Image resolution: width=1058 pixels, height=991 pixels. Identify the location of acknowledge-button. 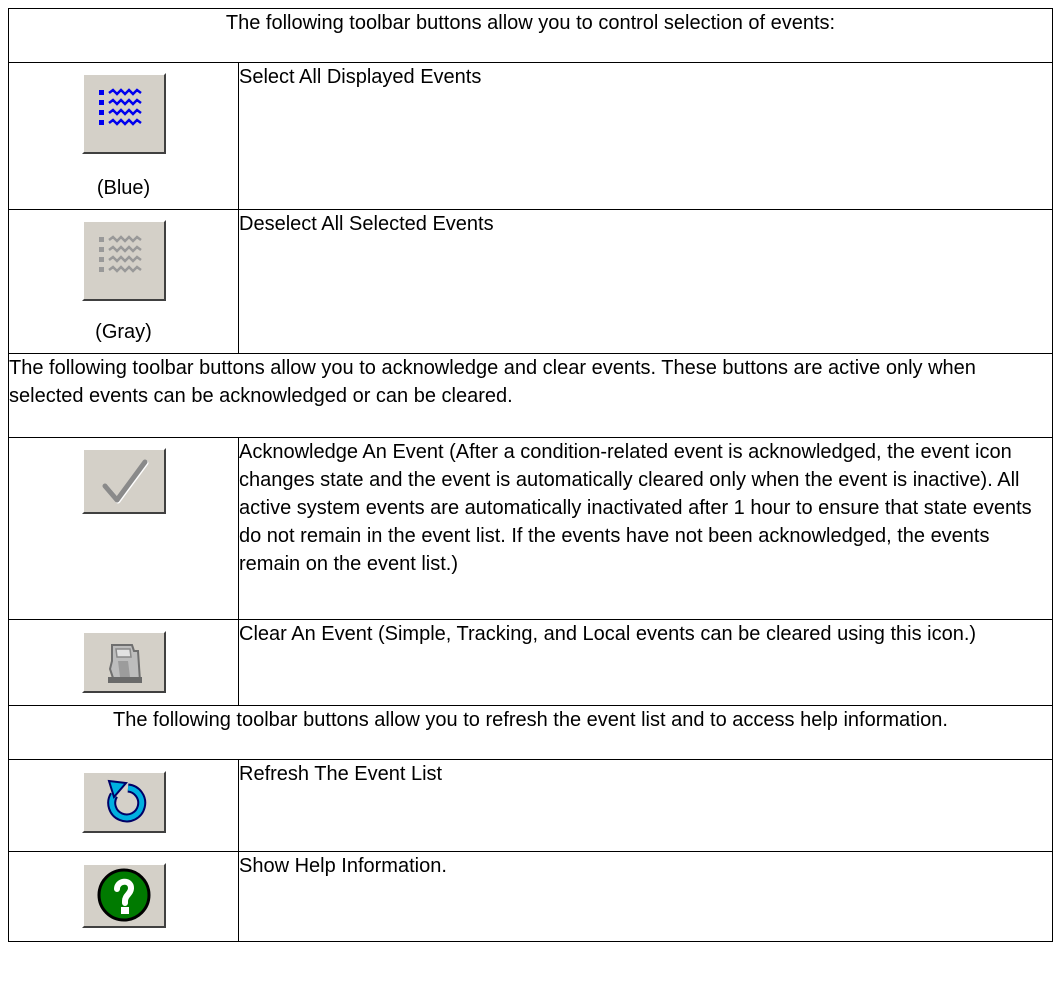
(123, 481).